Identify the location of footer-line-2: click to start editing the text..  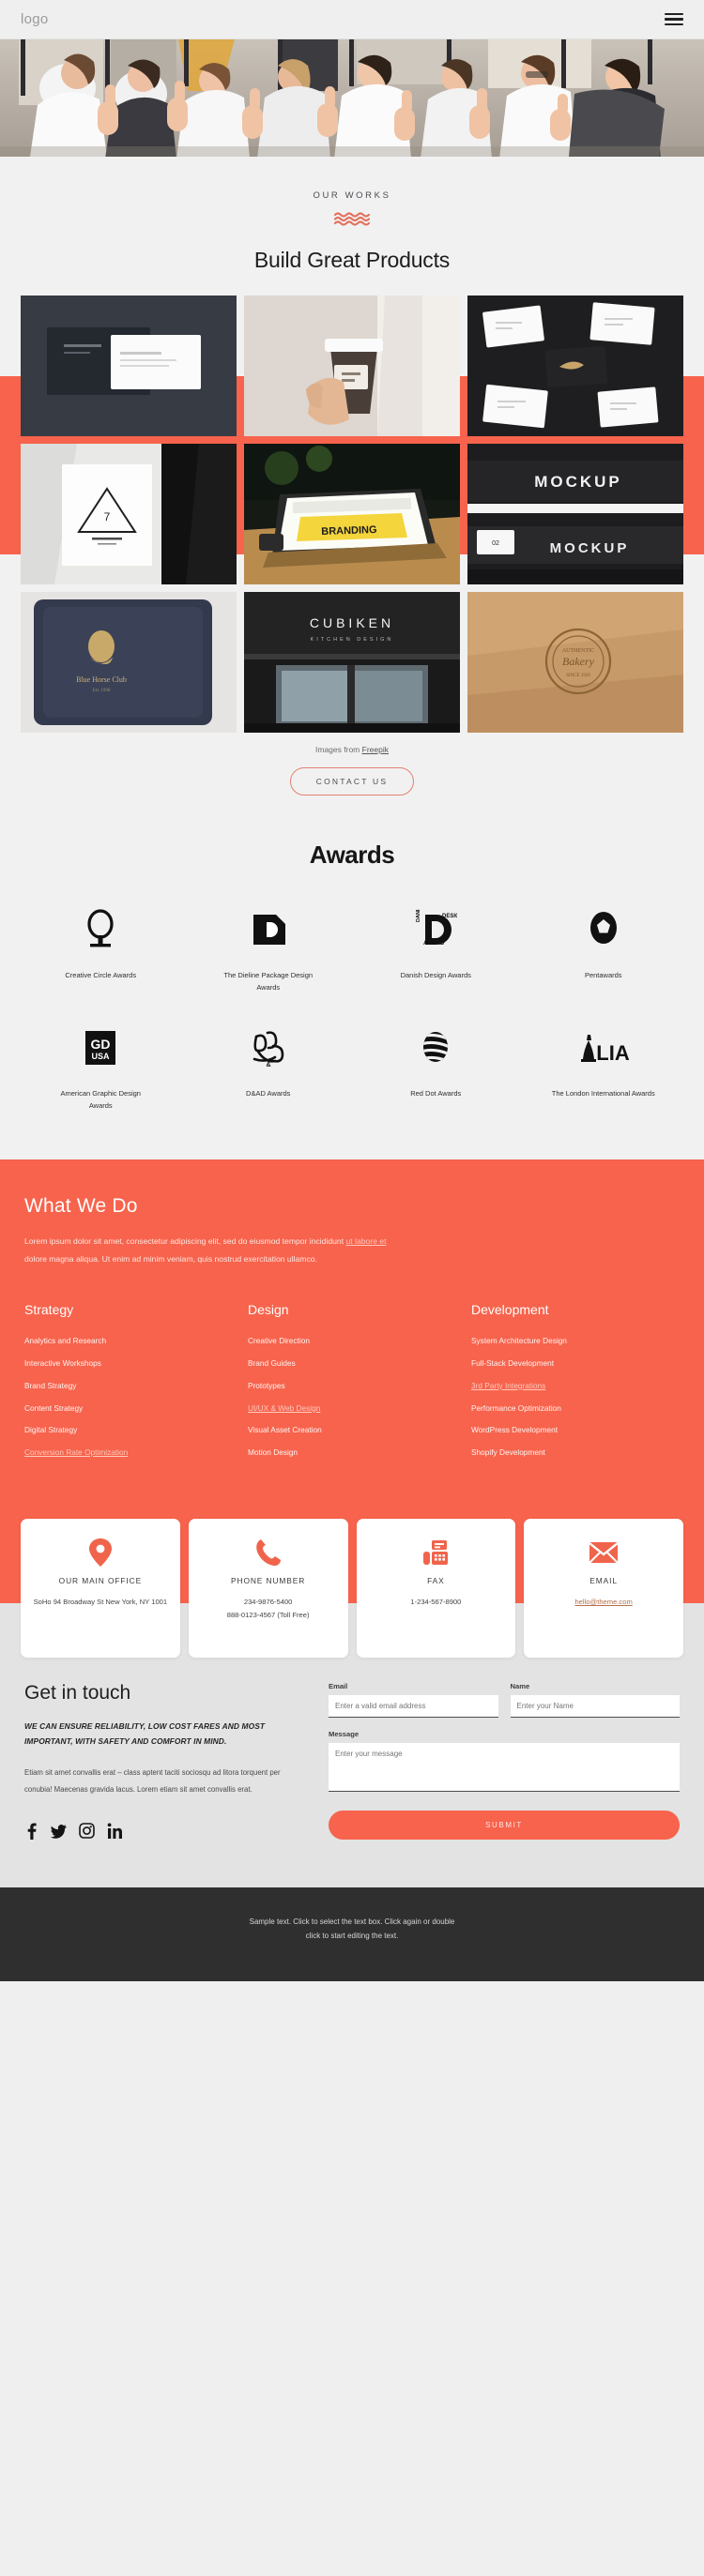
(352, 1936).